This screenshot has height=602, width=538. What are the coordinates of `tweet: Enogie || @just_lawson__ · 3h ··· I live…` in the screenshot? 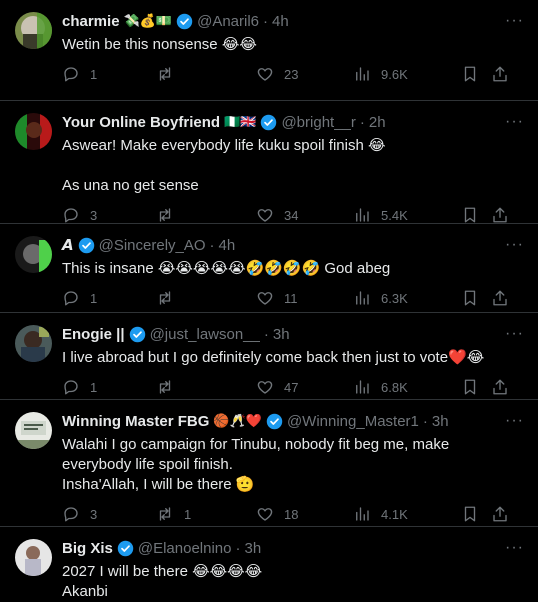 It's located at (269, 356).